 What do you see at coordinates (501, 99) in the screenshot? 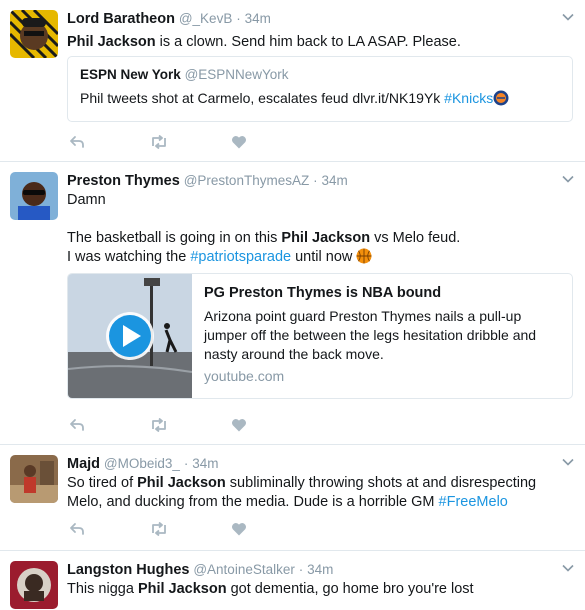
I see `knicks-logo-icon` at bounding box center [501, 99].